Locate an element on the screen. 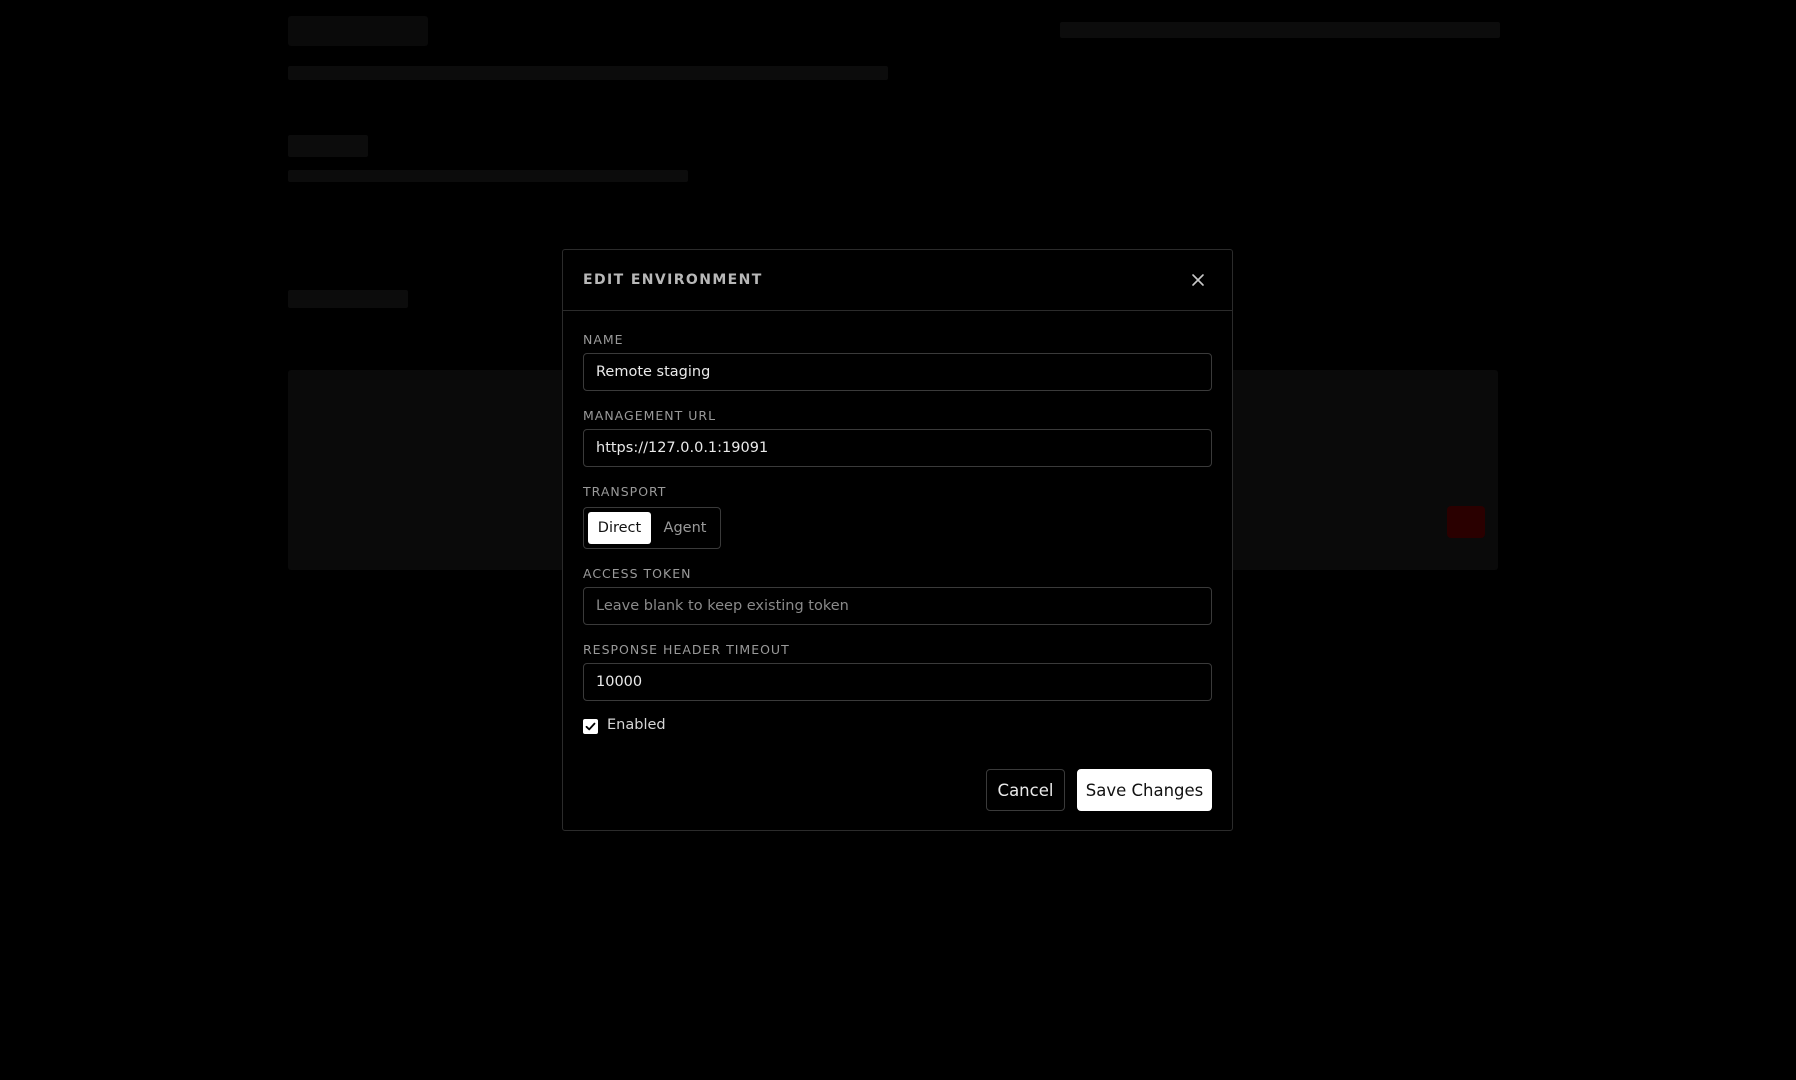  access-token-label: ACCESS TOKEN is located at coordinates (637, 573).